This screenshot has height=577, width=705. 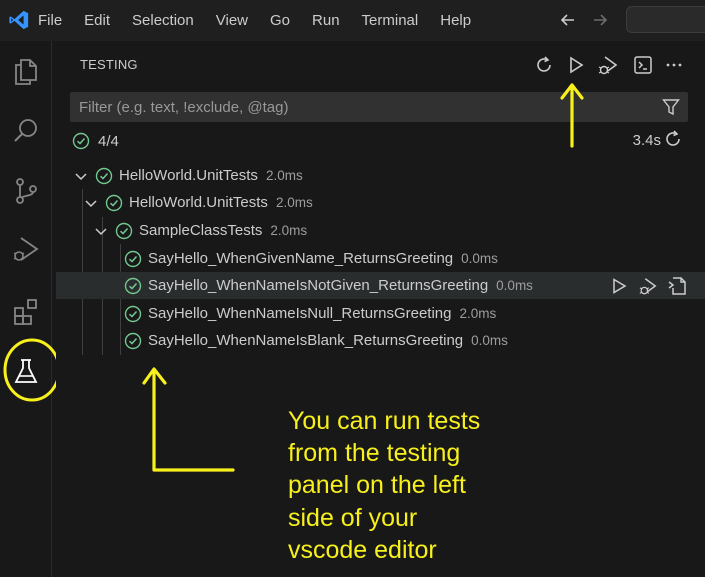 I want to click on run-debug-icon, so click(x=26, y=249).